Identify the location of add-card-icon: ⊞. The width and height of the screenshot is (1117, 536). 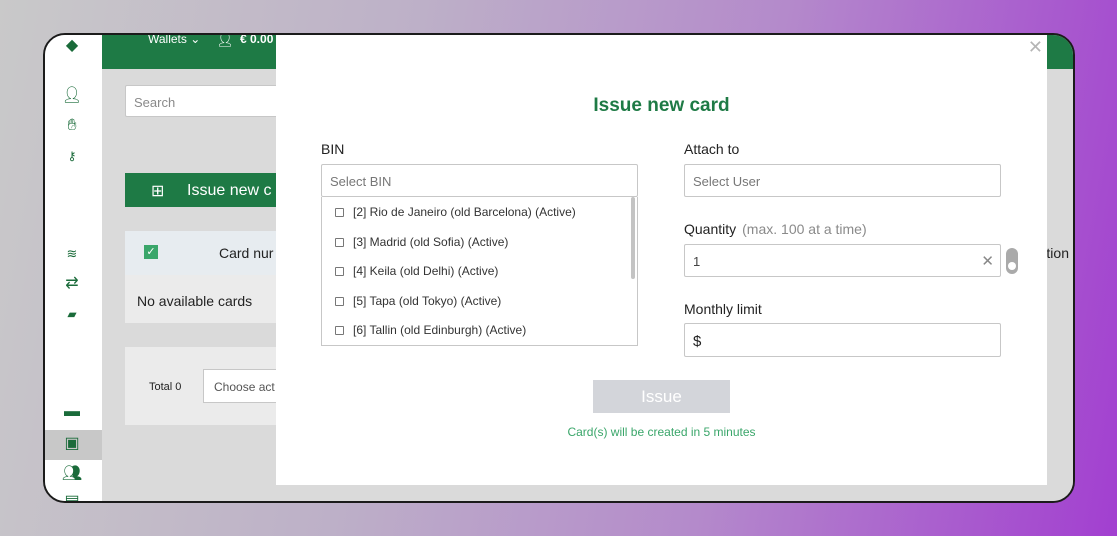
(158, 191).